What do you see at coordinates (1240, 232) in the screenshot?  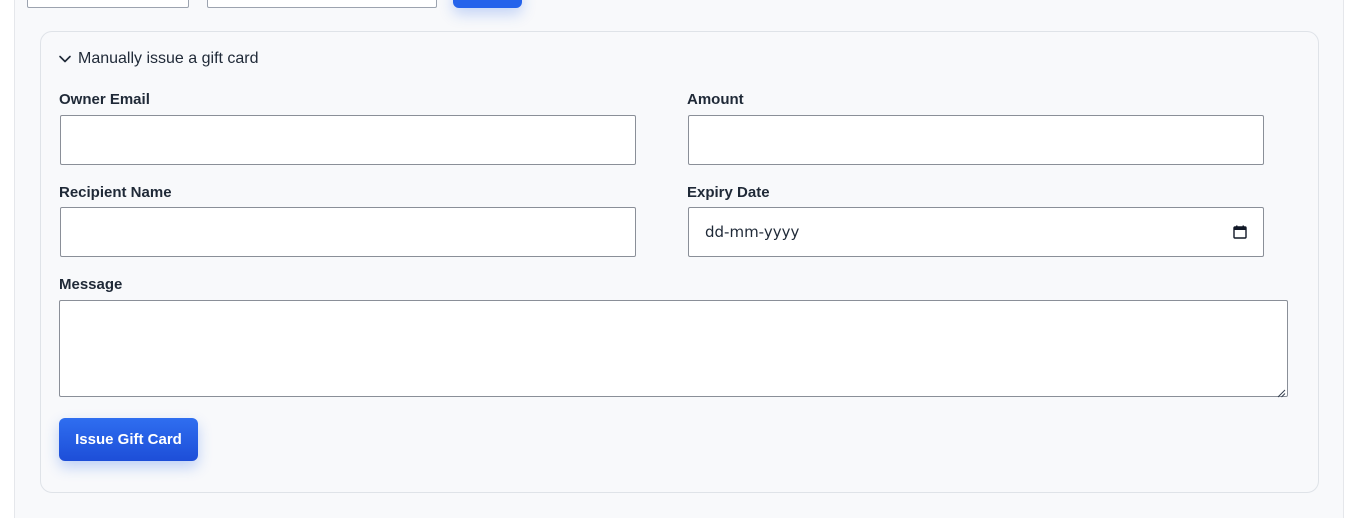 I see `calendar-icon` at bounding box center [1240, 232].